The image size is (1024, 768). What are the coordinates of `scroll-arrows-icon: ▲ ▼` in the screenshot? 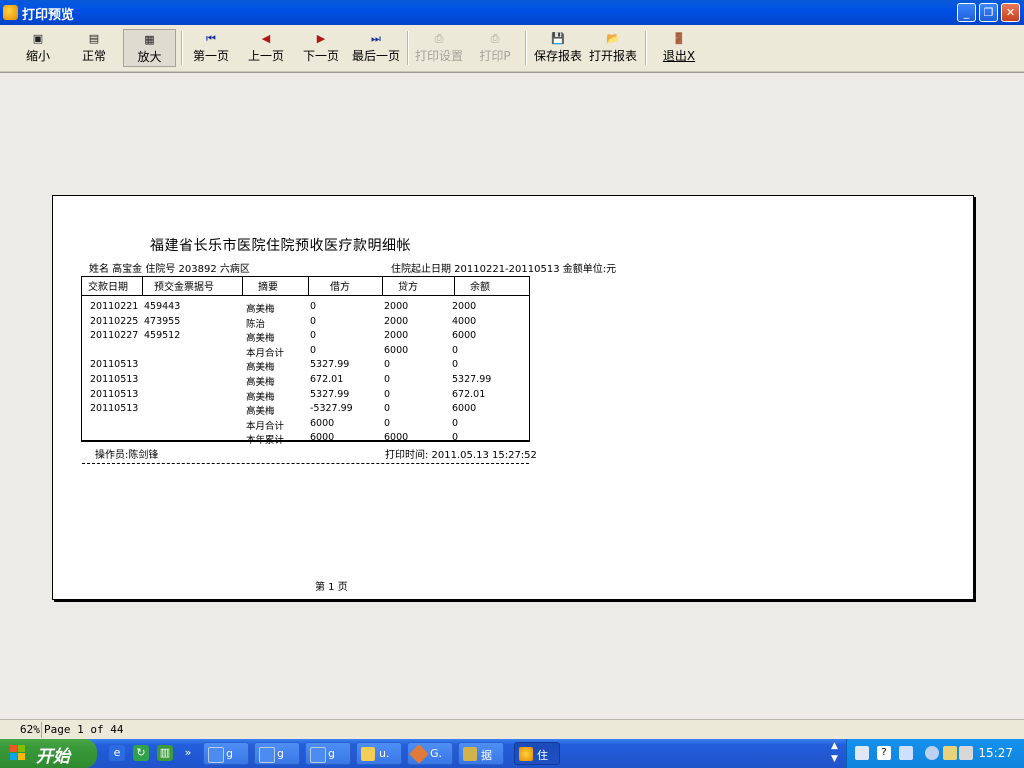 It's located at (837, 753).